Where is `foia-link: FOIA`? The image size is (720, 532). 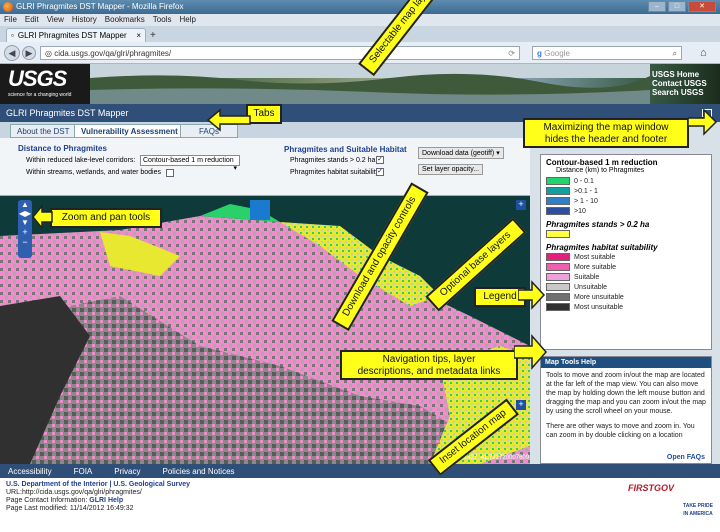
foia-link: FOIA is located at coordinates (83, 471).